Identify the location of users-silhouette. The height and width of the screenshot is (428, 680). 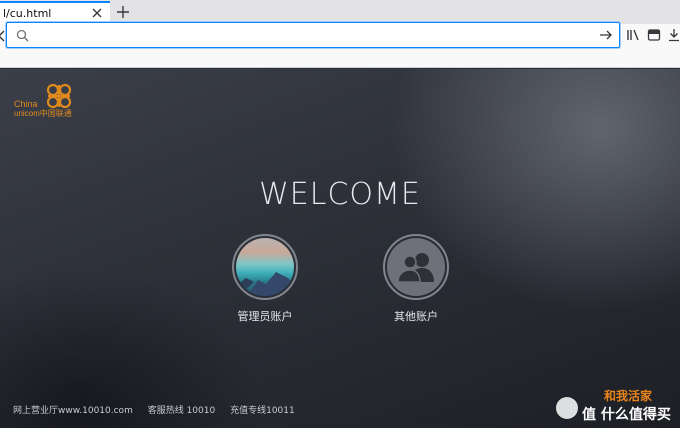
(415, 268).